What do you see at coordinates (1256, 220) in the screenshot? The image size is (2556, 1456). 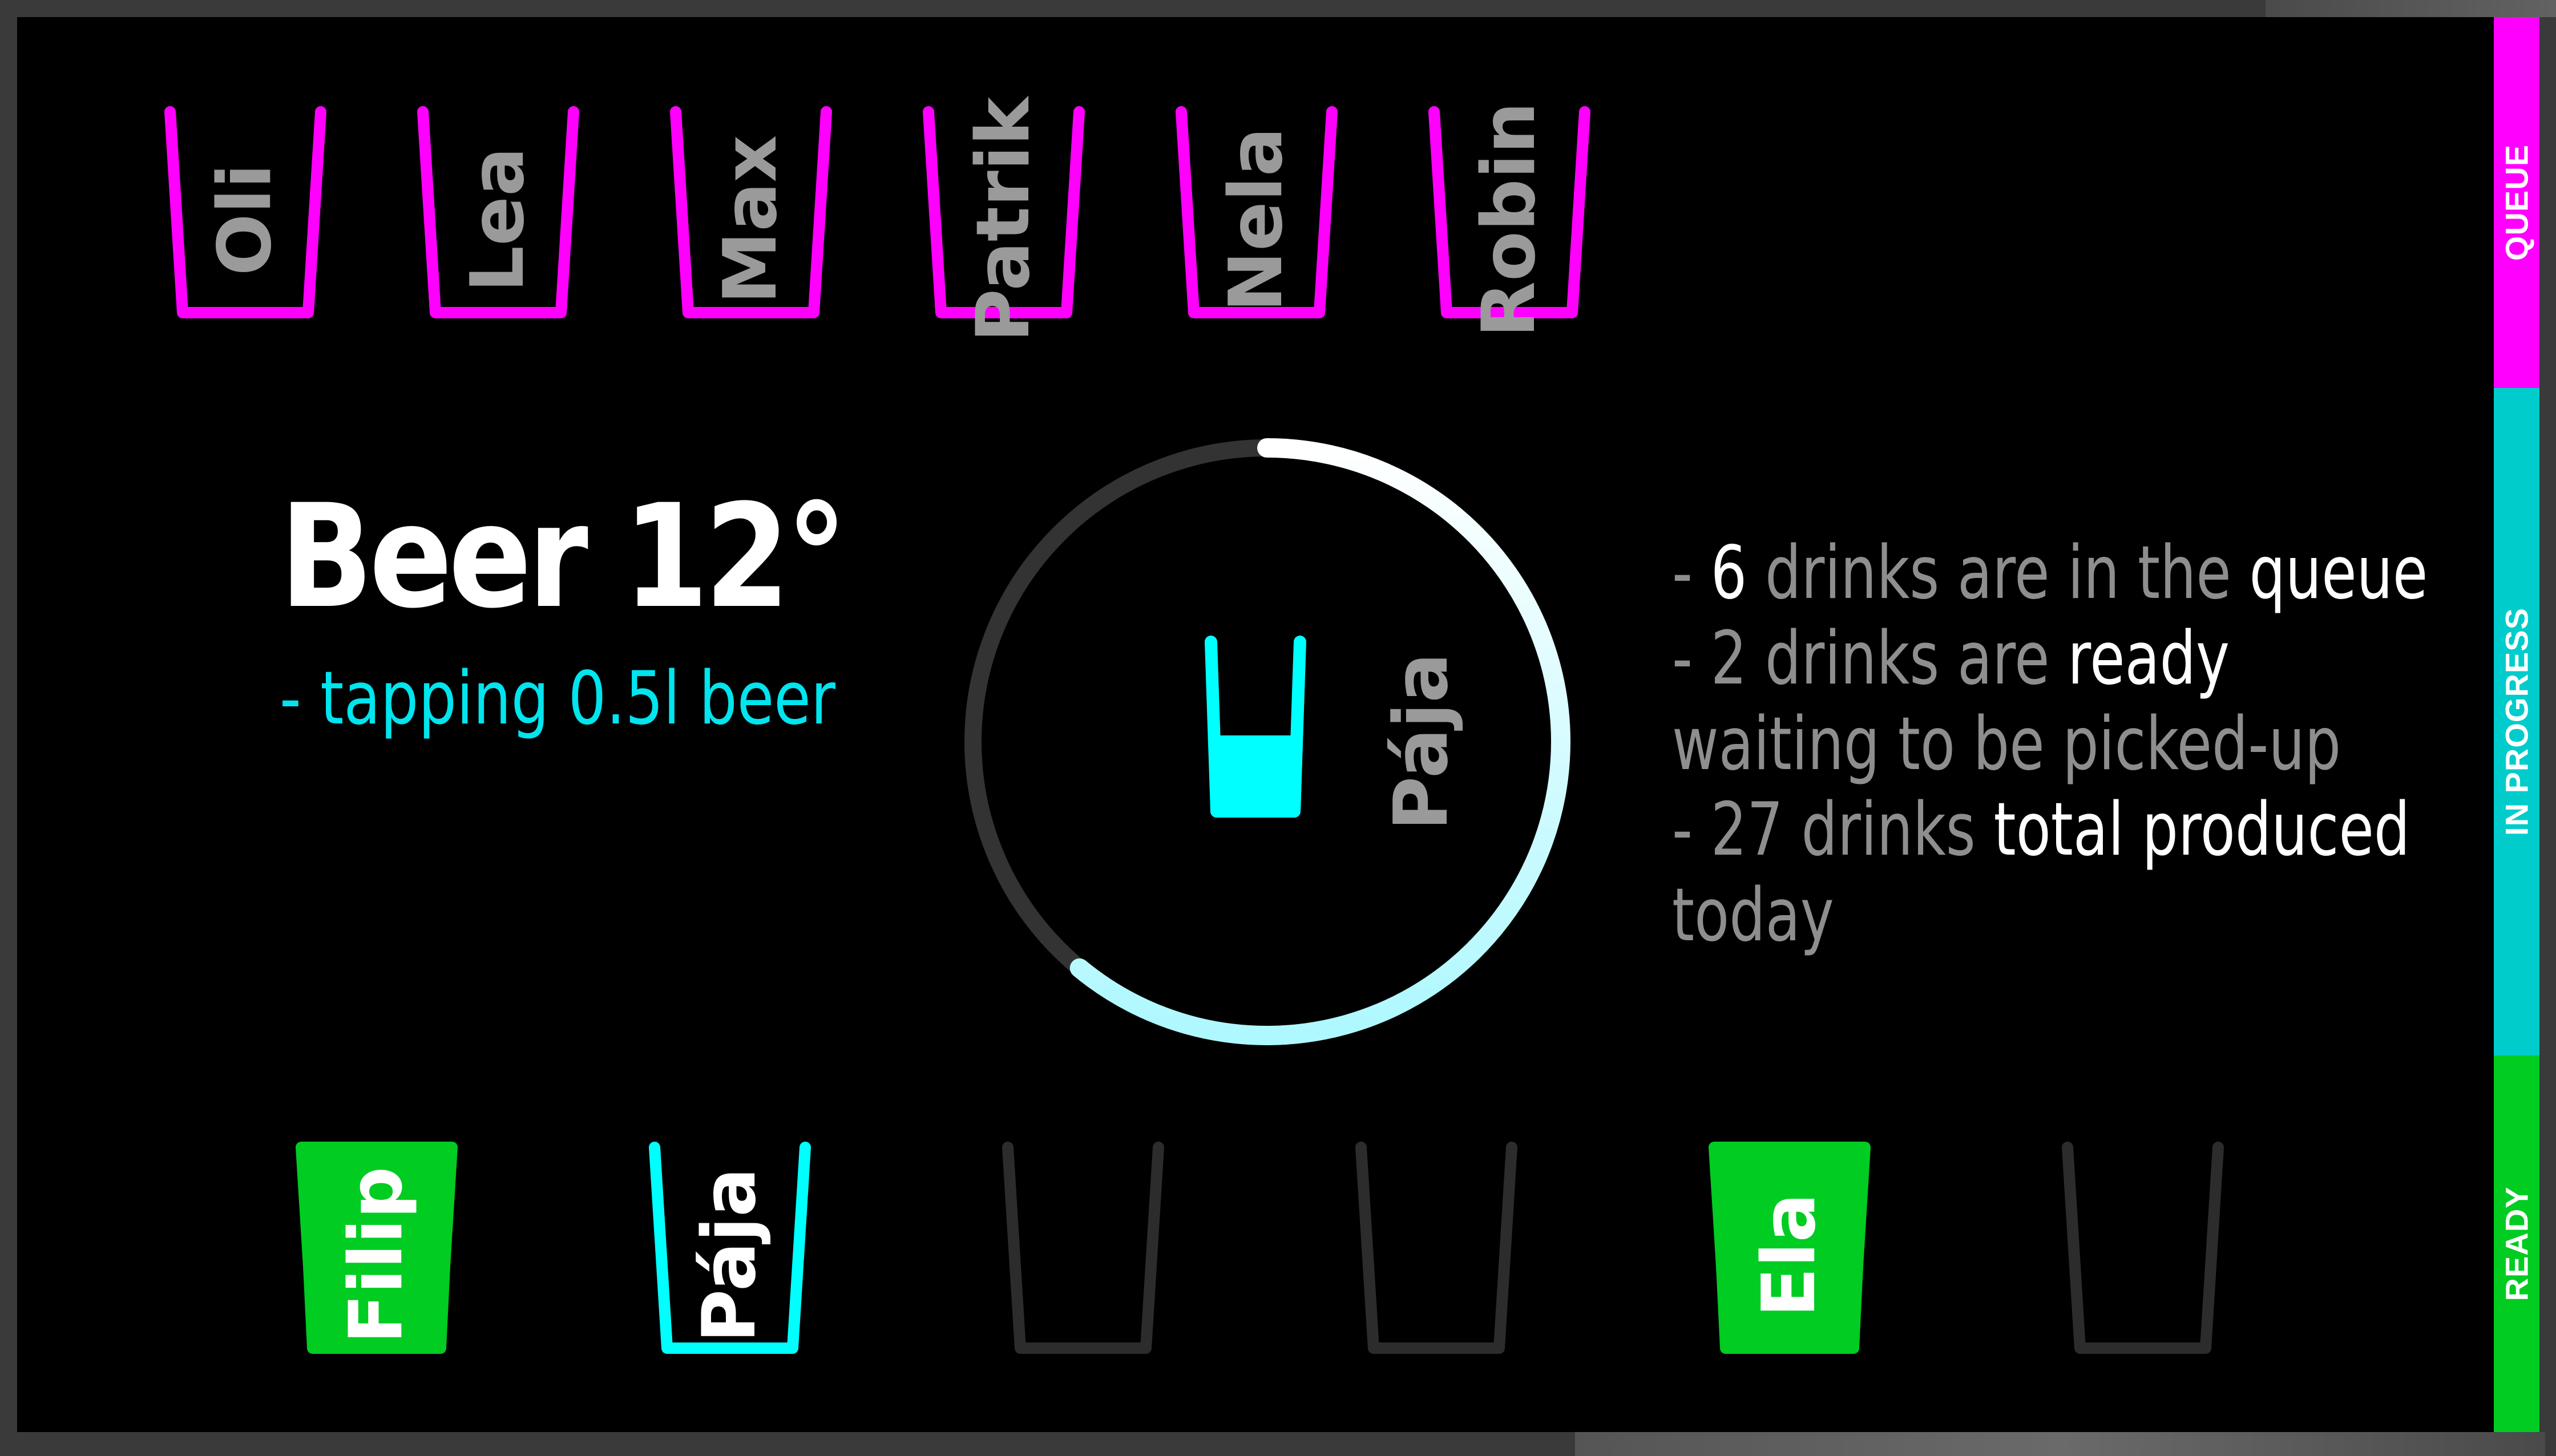 I see `cup-name-label: Nela` at bounding box center [1256, 220].